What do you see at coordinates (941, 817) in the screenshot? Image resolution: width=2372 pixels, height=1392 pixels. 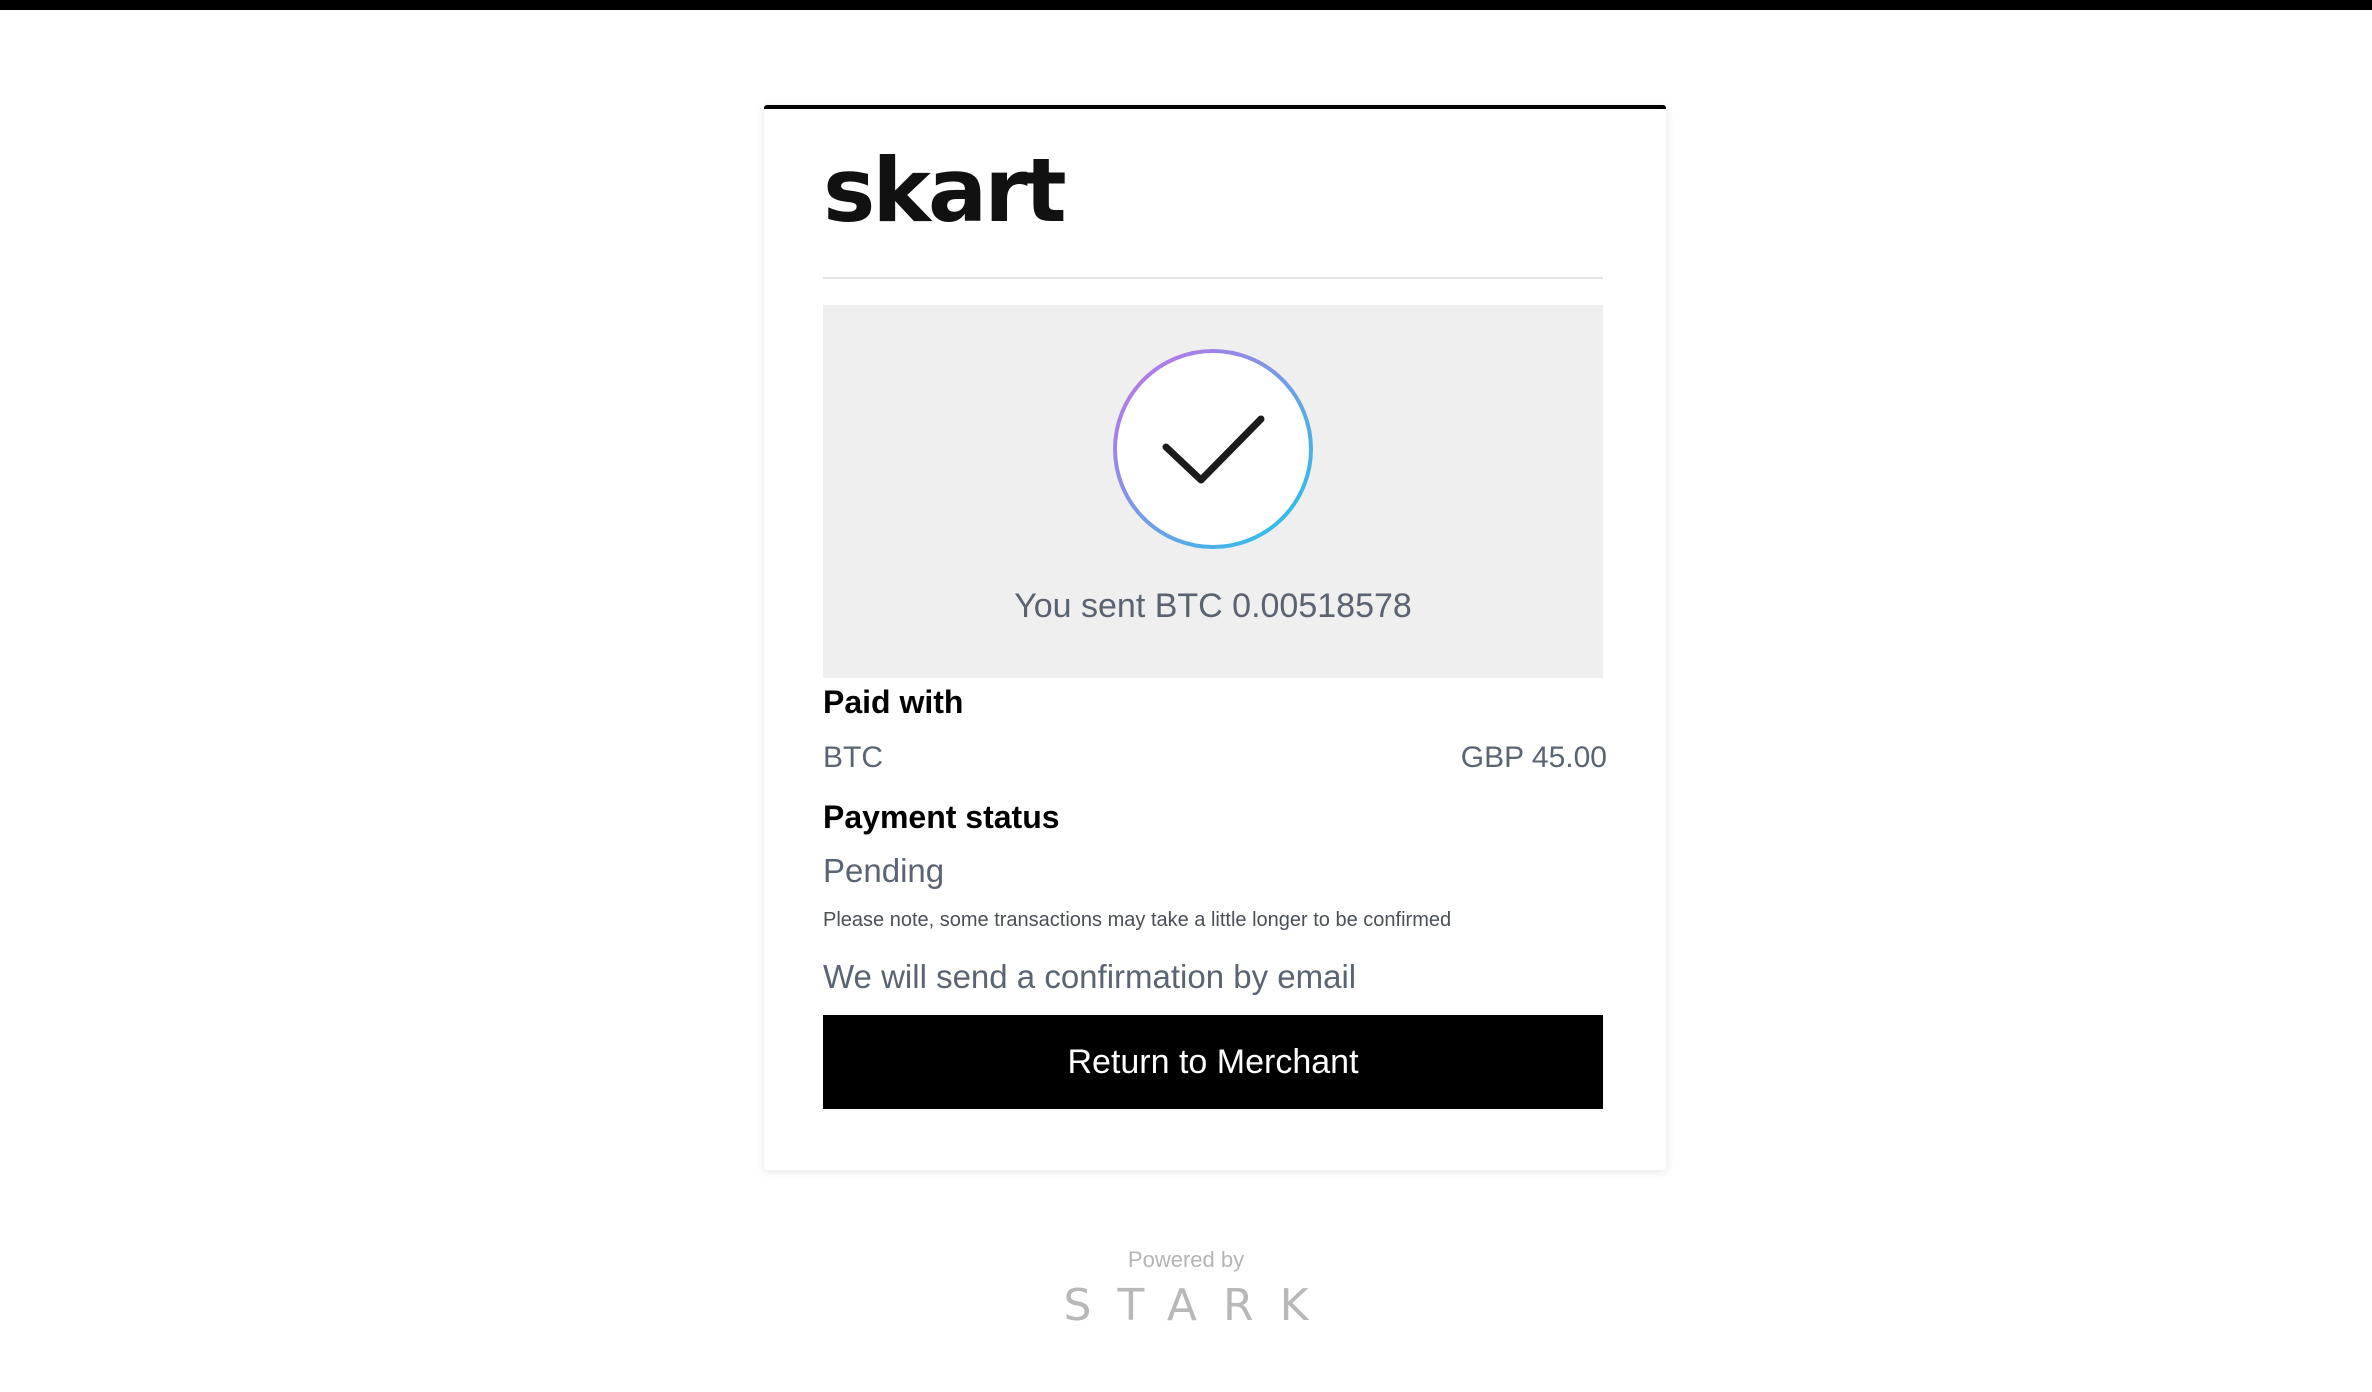 I see `payment-status-label: Payment status` at bounding box center [941, 817].